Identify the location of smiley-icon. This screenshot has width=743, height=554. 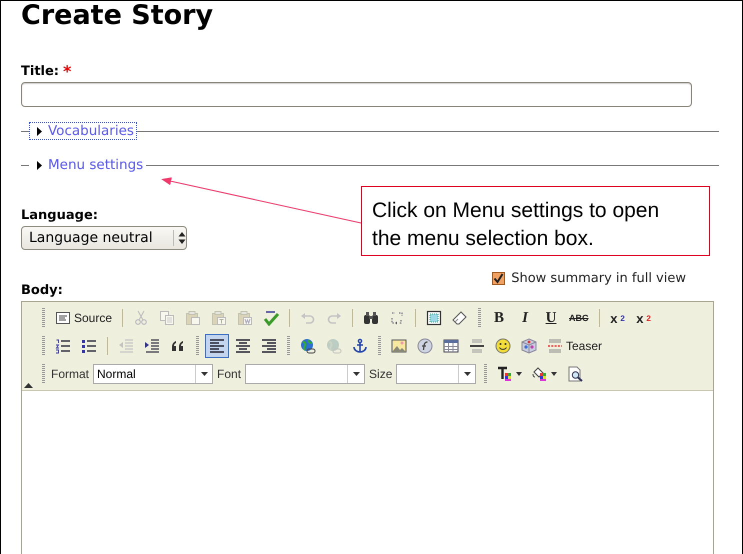
(503, 346).